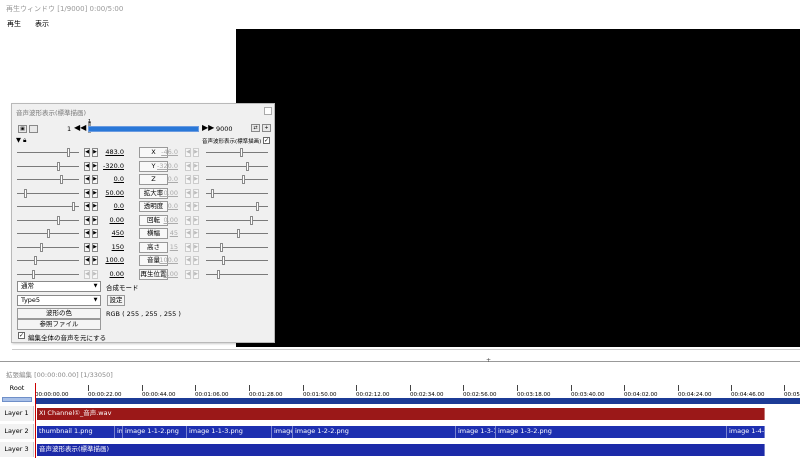  Describe the element at coordinates (401, 414) in the screenshot. I see `audio-clip: XI Channel①_音声.wav` at that location.